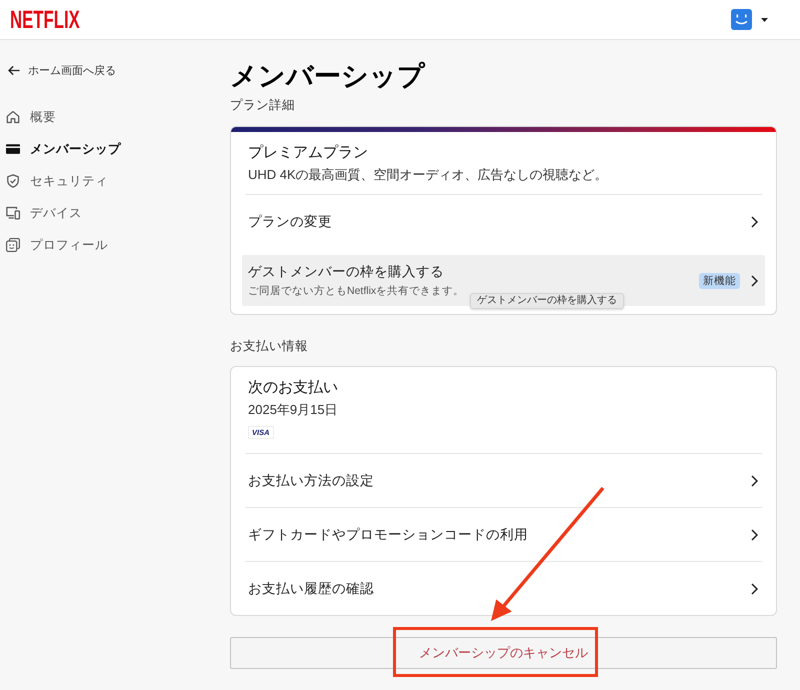 This screenshot has width=800, height=690. Describe the element at coordinates (269, 346) in the screenshot. I see `section-heading: お支払い情報` at that location.